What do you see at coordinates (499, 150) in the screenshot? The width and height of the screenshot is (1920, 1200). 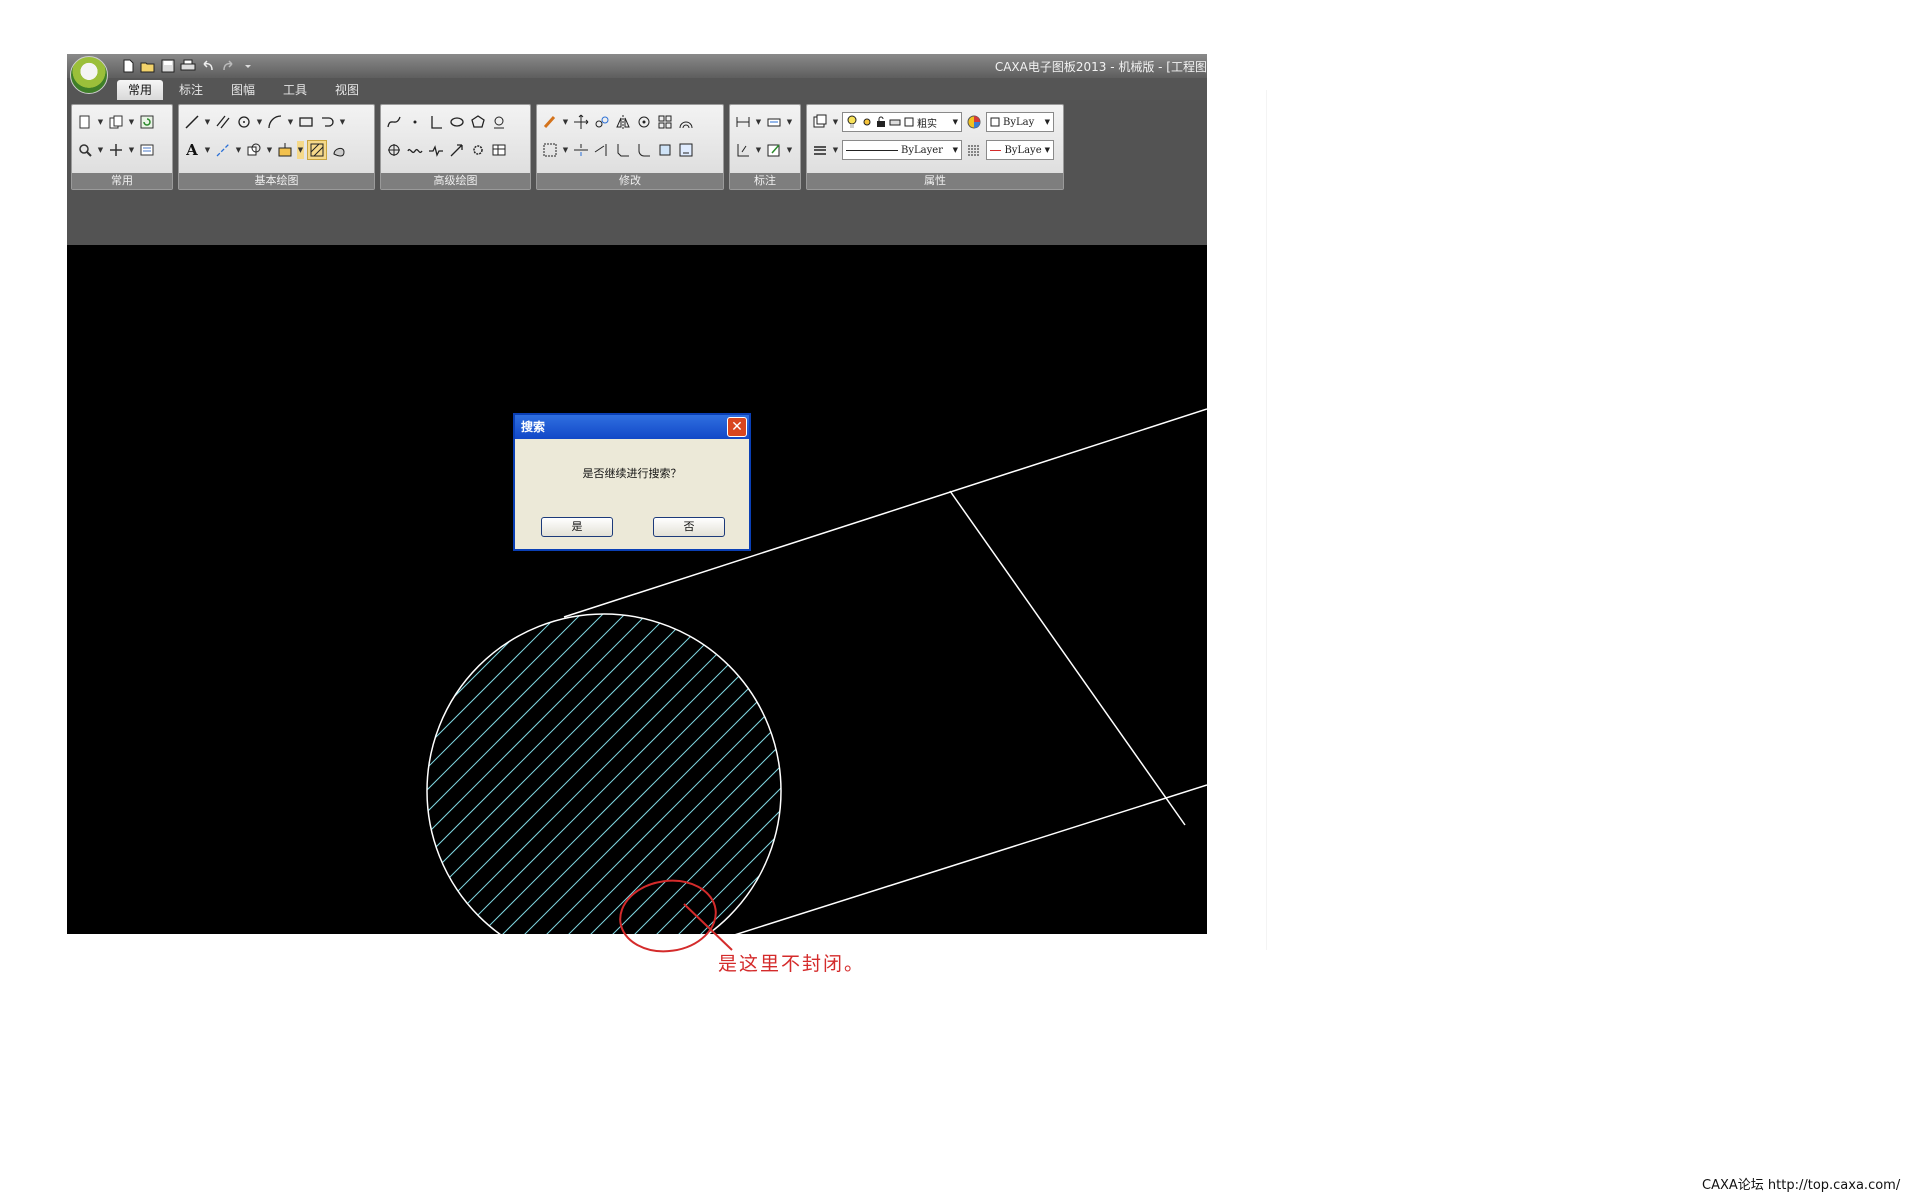 I see `table-icon` at bounding box center [499, 150].